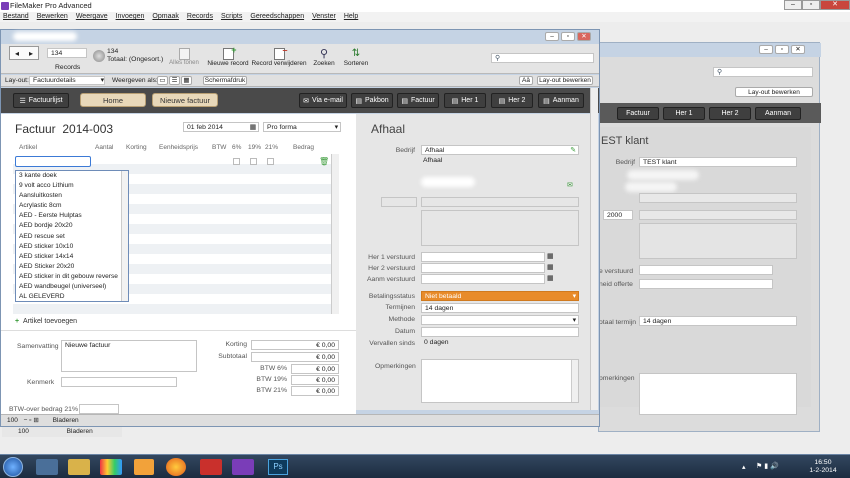 This screenshot has height=478, width=850. What do you see at coordinates (72, 257) in the screenshot?
I see `dropdown-item: AED sticker 14x14` at bounding box center [72, 257].